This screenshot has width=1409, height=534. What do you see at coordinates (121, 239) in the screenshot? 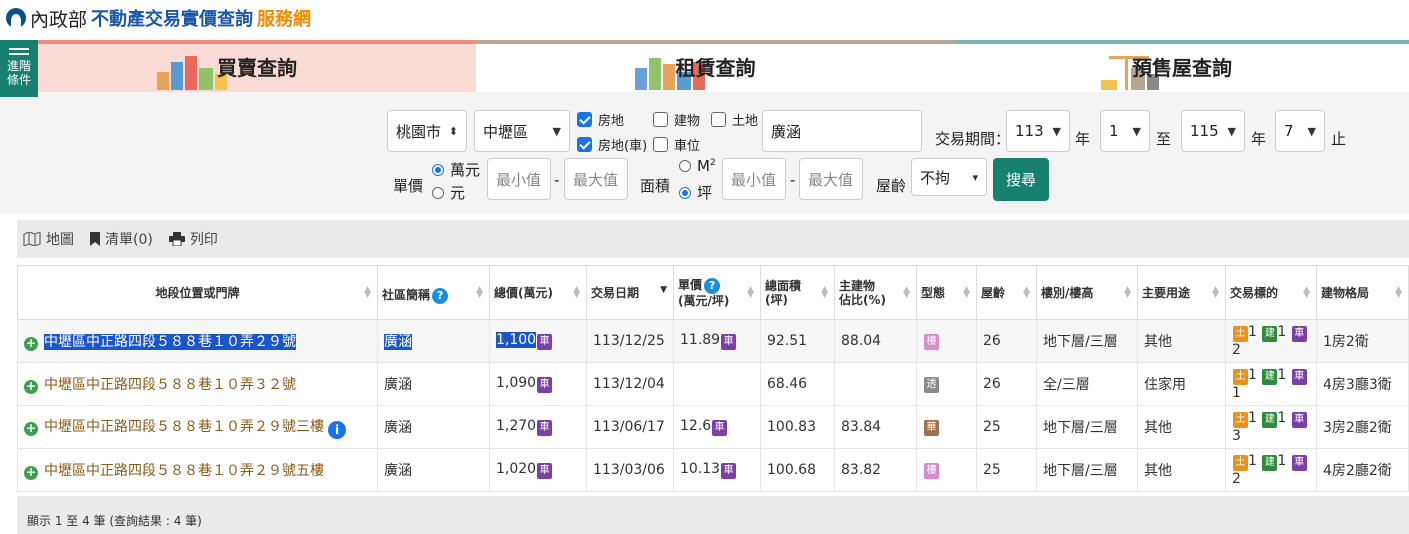
I see `list-button: 清單(0)` at bounding box center [121, 239].